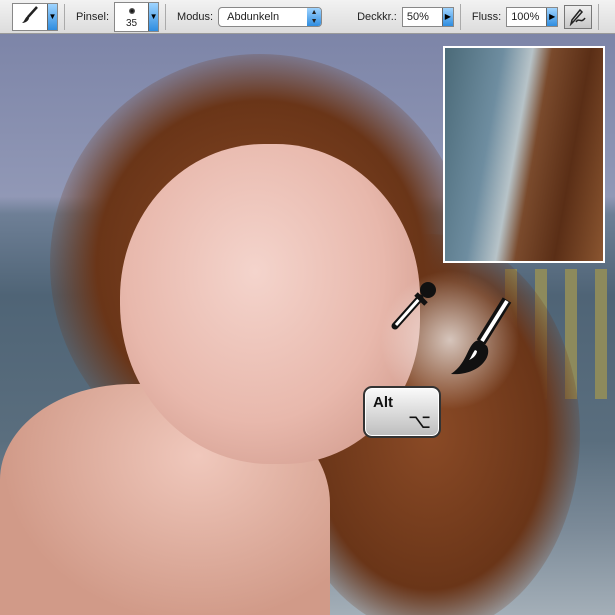  What do you see at coordinates (383, 402) in the screenshot?
I see `alt-key-label: Alt` at bounding box center [383, 402].